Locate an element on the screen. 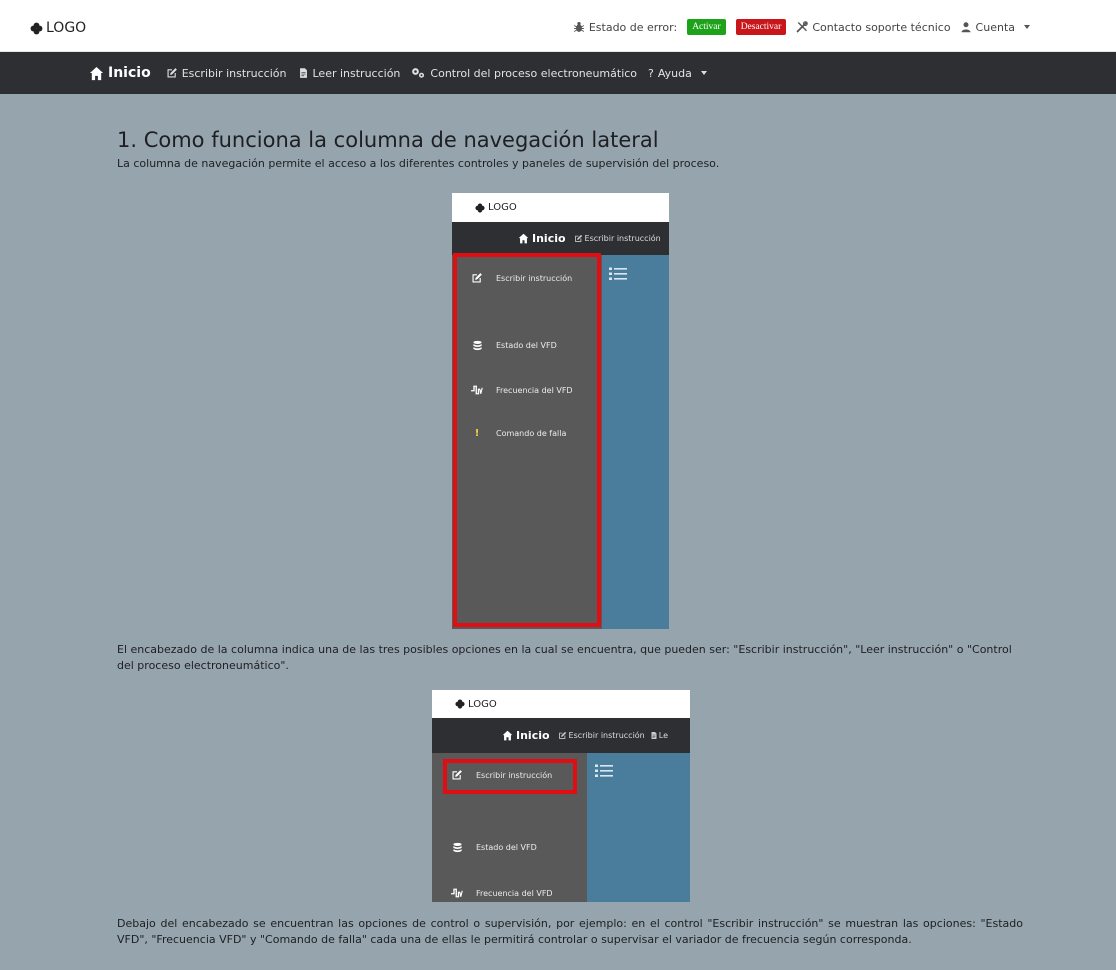  deactivate-button: Desactivar is located at coordinates (761, 27).